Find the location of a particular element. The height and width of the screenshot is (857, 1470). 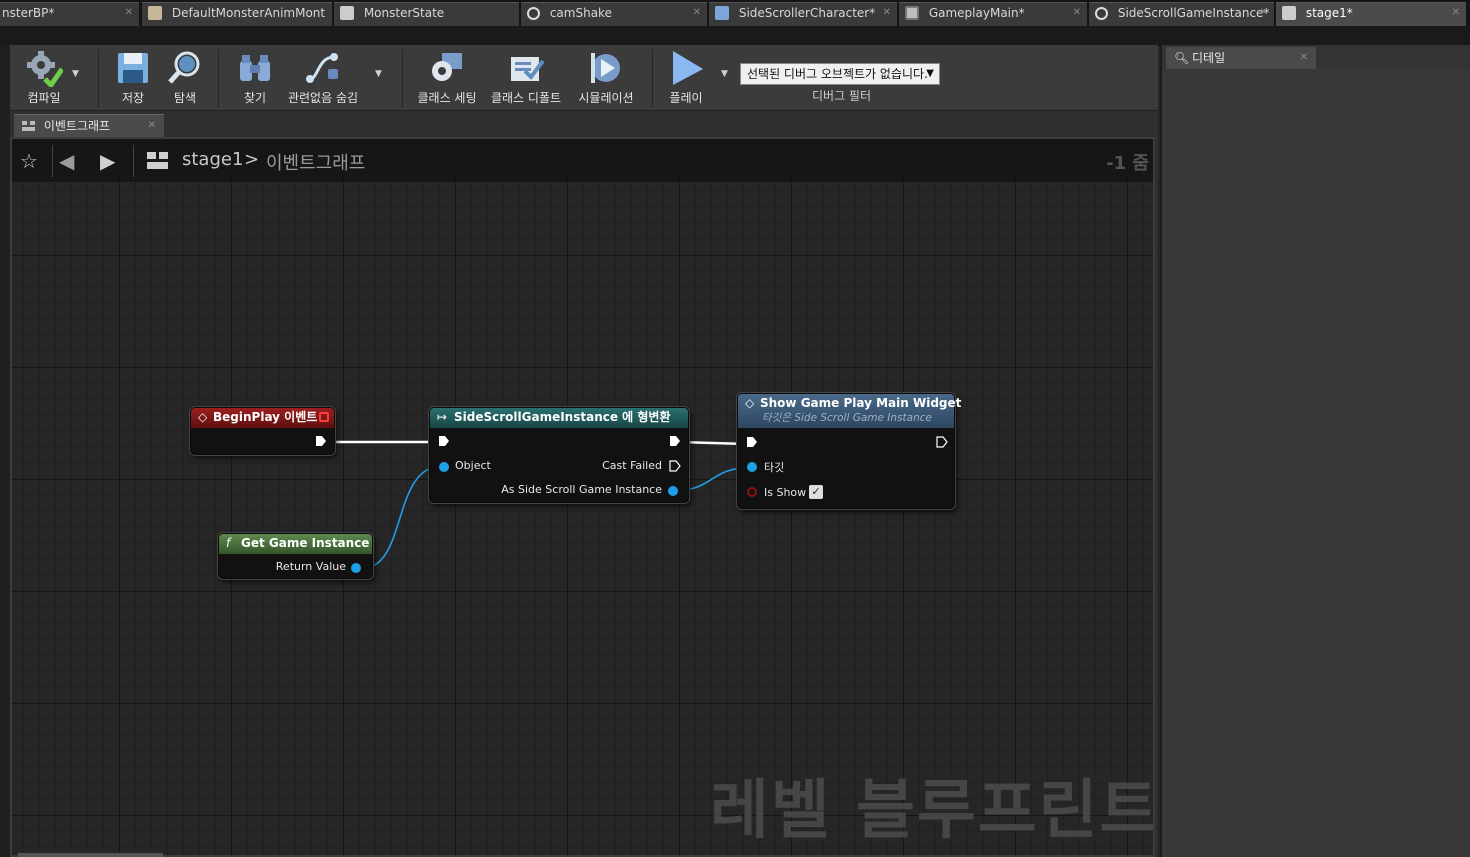

menu-strip is located at coordinates (735, 36).